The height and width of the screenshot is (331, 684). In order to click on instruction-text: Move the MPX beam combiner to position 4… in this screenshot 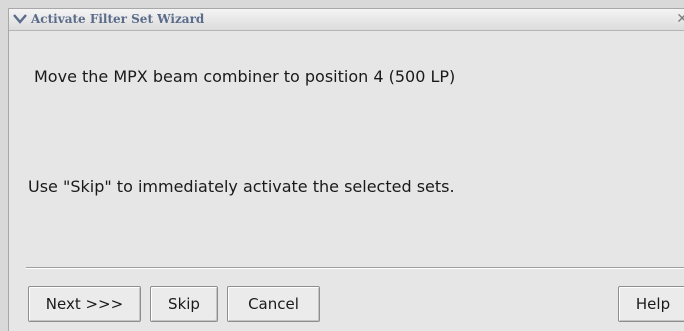, I will do `click(245, 76)`.